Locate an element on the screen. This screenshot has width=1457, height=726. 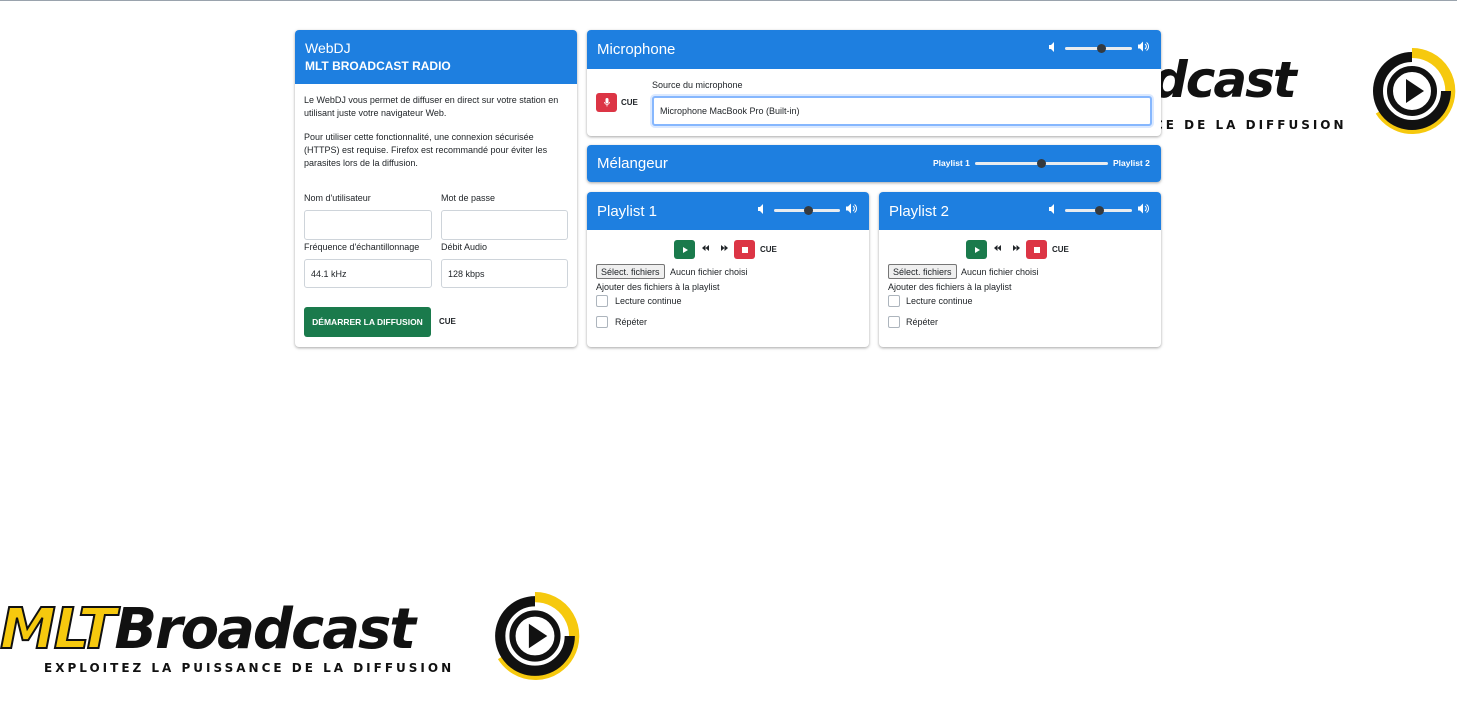
playlist-2-play-button is located at coordinates (976, 249).